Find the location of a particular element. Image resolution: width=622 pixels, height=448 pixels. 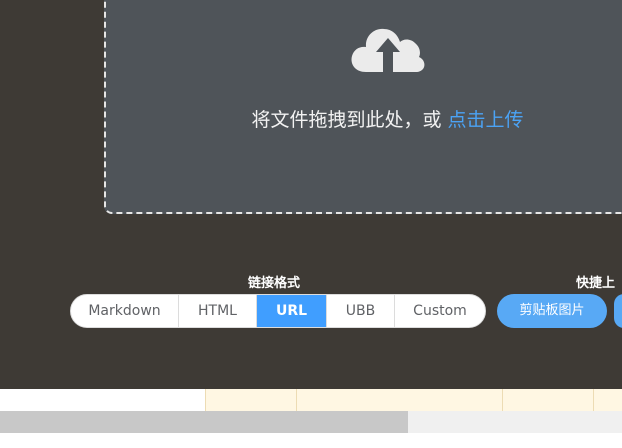

upload-instructions: 将文件拖拽到此处，或 点击上传 is located at coordinates (311, 118).